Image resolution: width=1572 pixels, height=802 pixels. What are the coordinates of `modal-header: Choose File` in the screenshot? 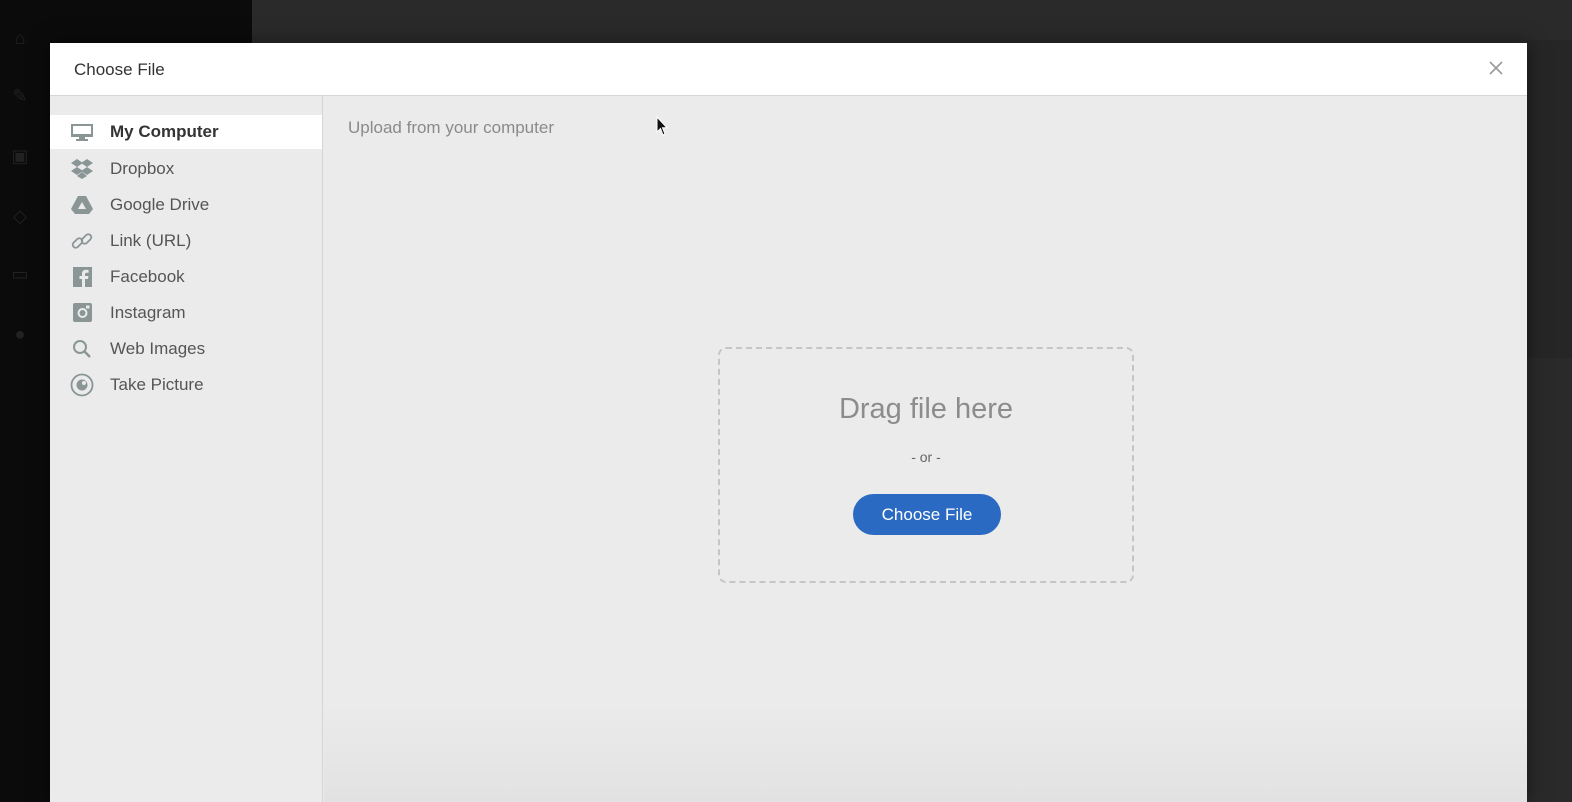 It's located at (788, 69).